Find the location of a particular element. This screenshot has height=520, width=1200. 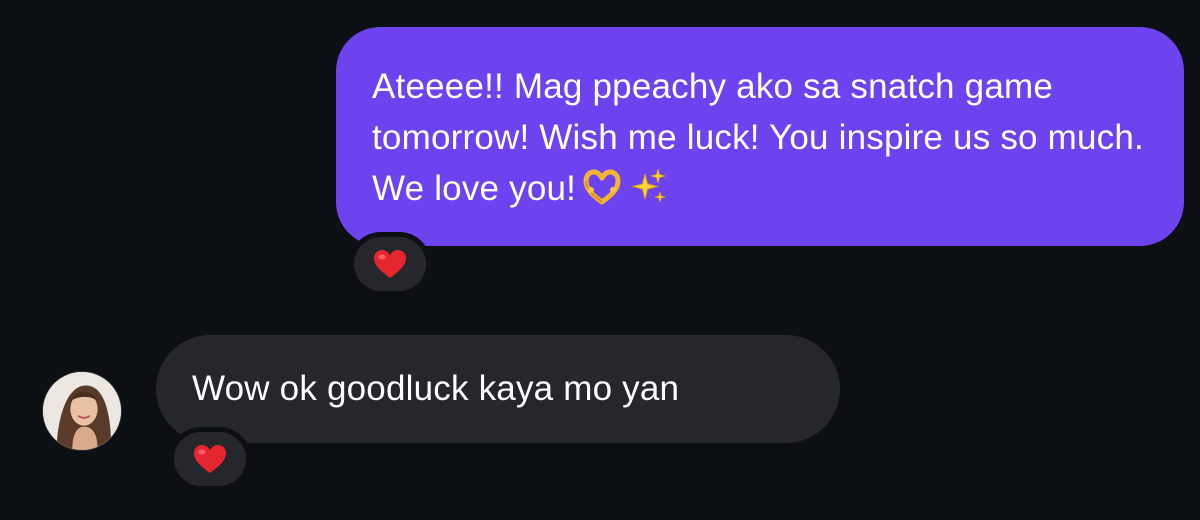

heart-hands-emoji-icon is located at coordinates (602, 186).